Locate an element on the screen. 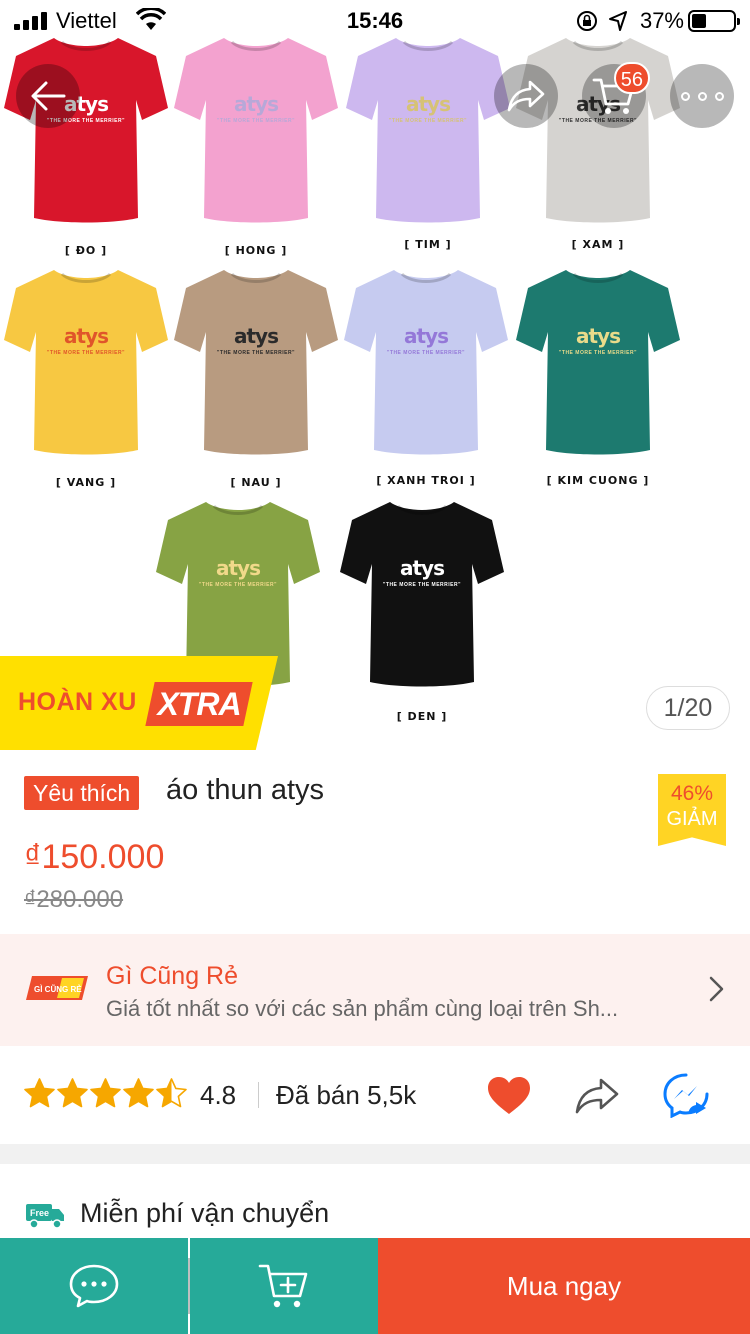 This screenshot has width=750, height=1334. location-arrow-icon is located at coordinates (618, 21).